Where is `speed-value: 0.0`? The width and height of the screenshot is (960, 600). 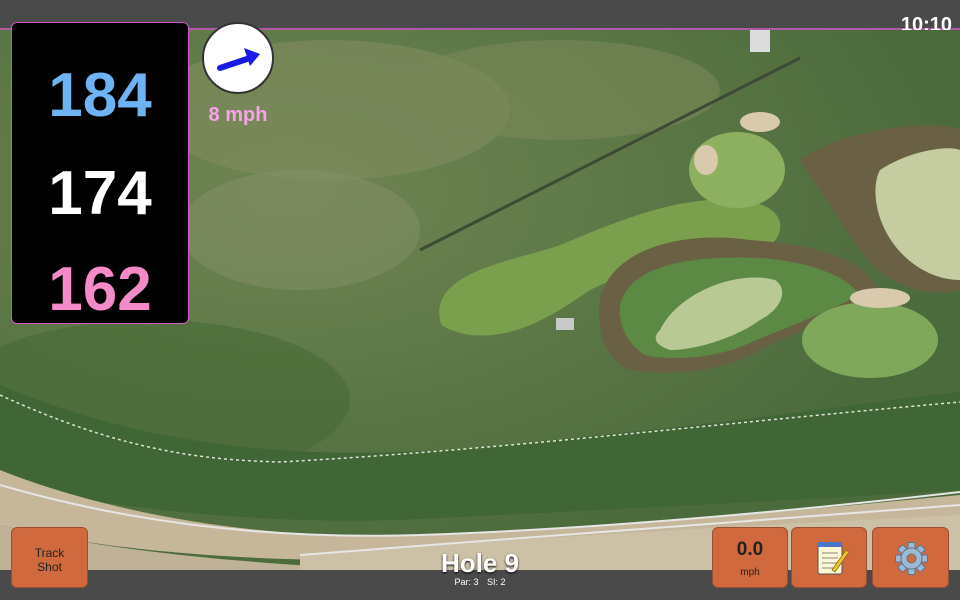 speed-value: 0.0 is located at coordinates (750, 549).